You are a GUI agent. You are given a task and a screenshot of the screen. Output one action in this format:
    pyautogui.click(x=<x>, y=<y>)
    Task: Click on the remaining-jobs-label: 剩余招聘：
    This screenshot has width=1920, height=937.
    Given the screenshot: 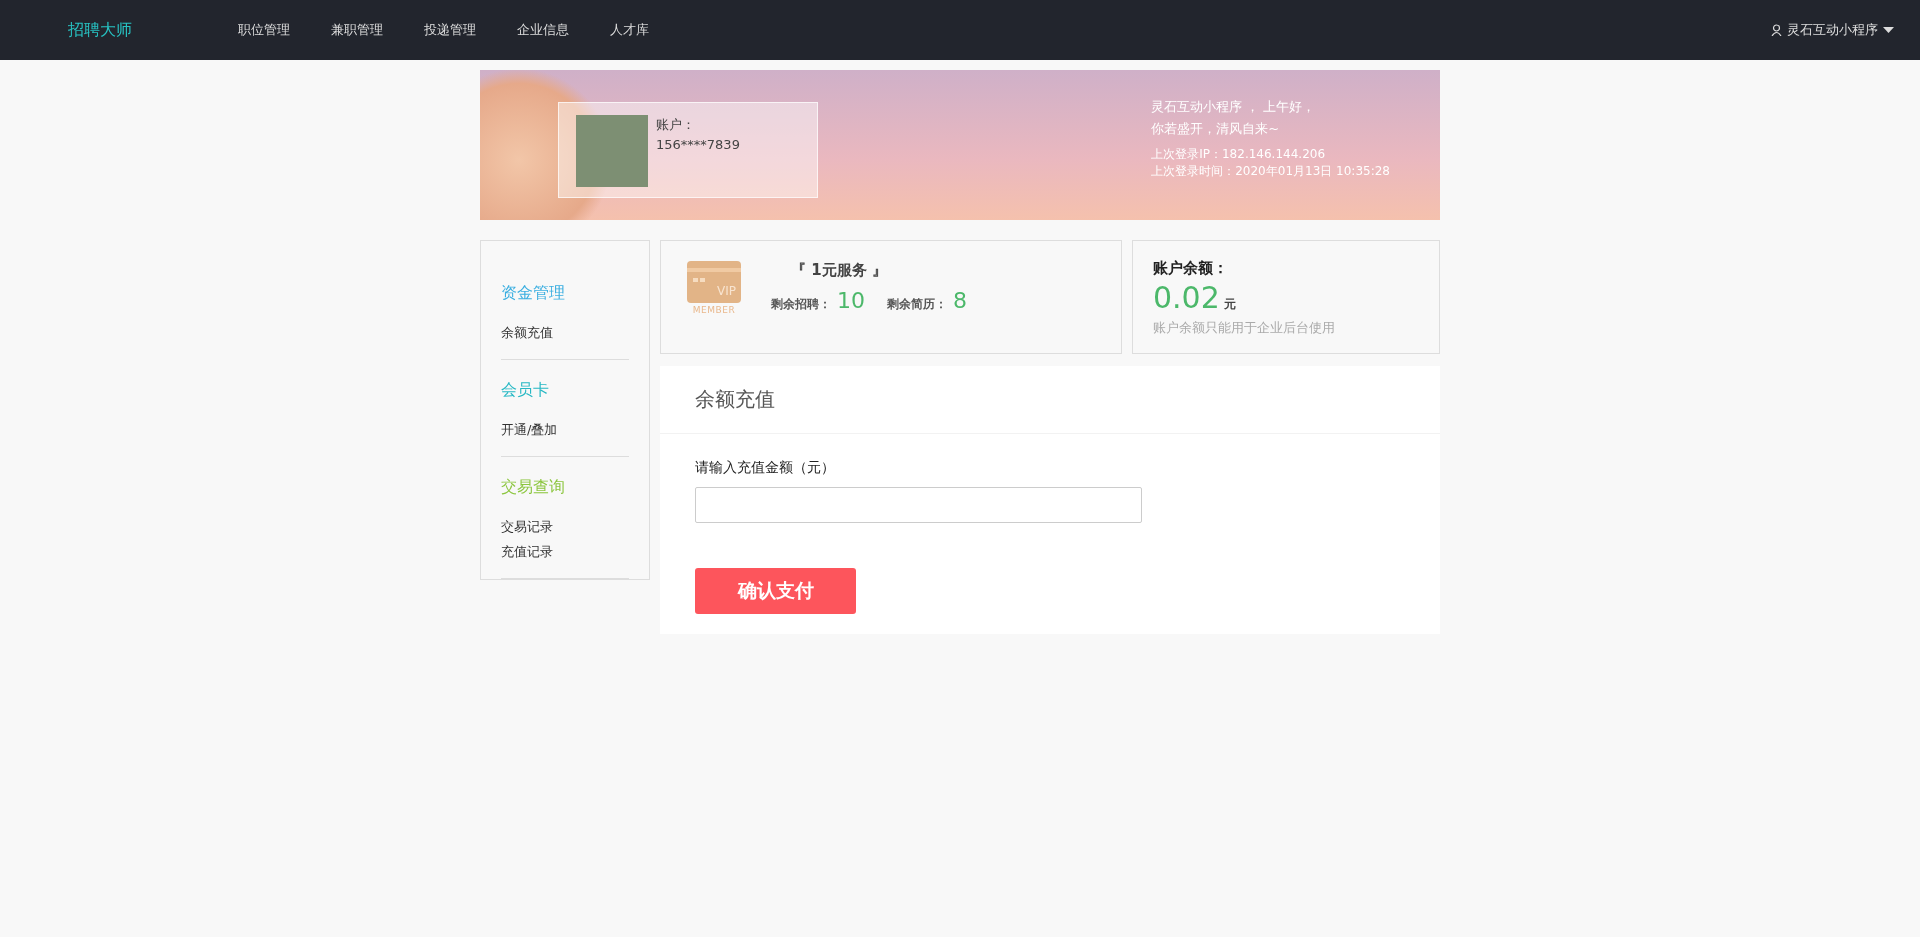 What is the action you would take?
    pyautogui.click(x=801, y=304)
    